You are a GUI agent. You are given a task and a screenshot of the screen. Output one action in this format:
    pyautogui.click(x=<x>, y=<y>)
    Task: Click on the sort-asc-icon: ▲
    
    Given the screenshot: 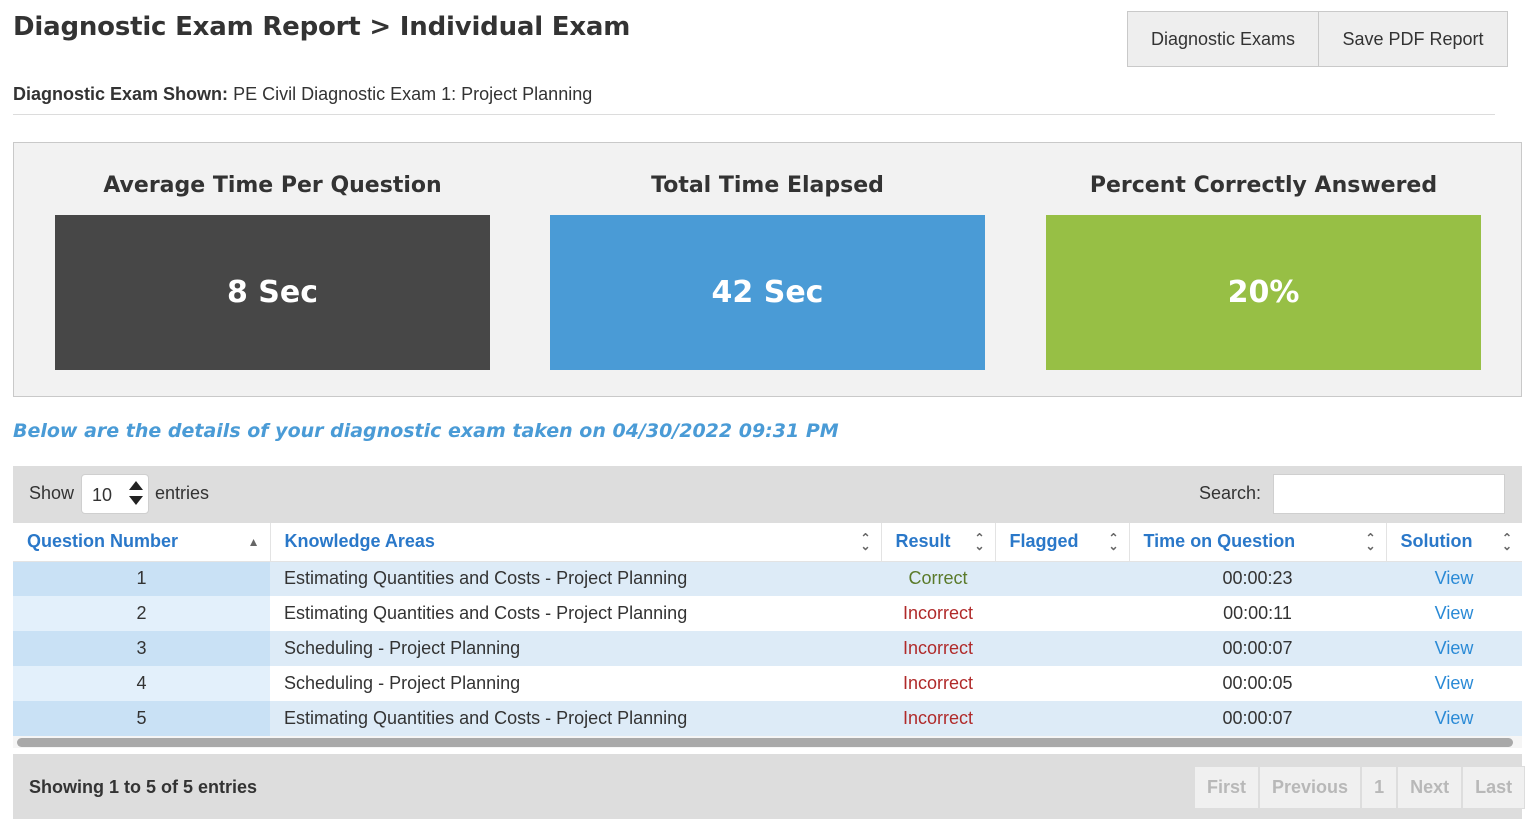 What is the action you would take?
    pyautogui.click(x=253, y=542)
    